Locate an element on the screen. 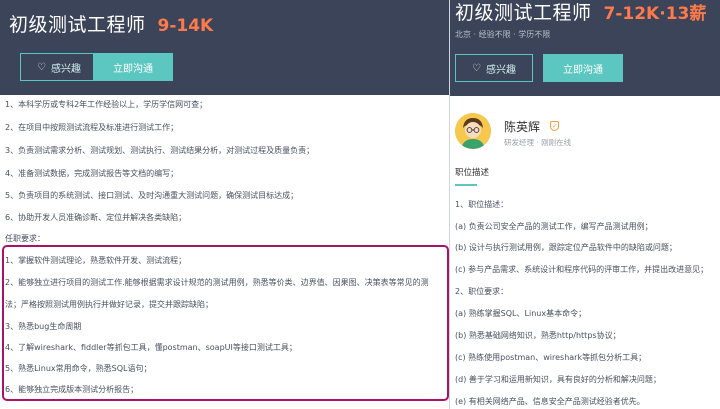  desc-line: 6、协助开发人员准确诊断、定位并解决各类缺陷； is located at coordinates (96, 217).